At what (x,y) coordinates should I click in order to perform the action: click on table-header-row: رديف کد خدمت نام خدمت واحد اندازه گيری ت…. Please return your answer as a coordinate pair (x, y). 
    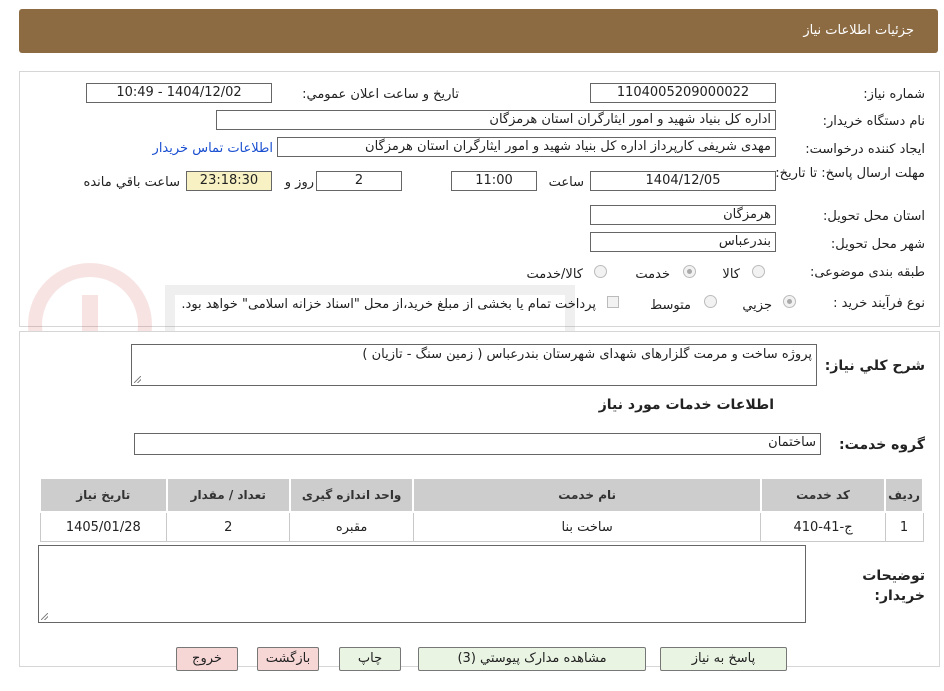
    Looking at the image, I should click on (481, 495).